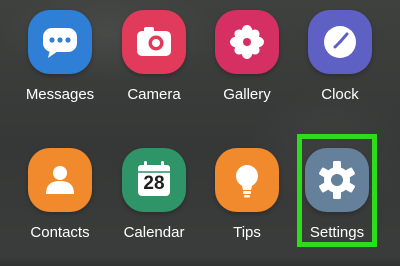 The width and height of the screenshot is (400, 266). I want to click on app-gallery: Gallery, so click(247, 57).